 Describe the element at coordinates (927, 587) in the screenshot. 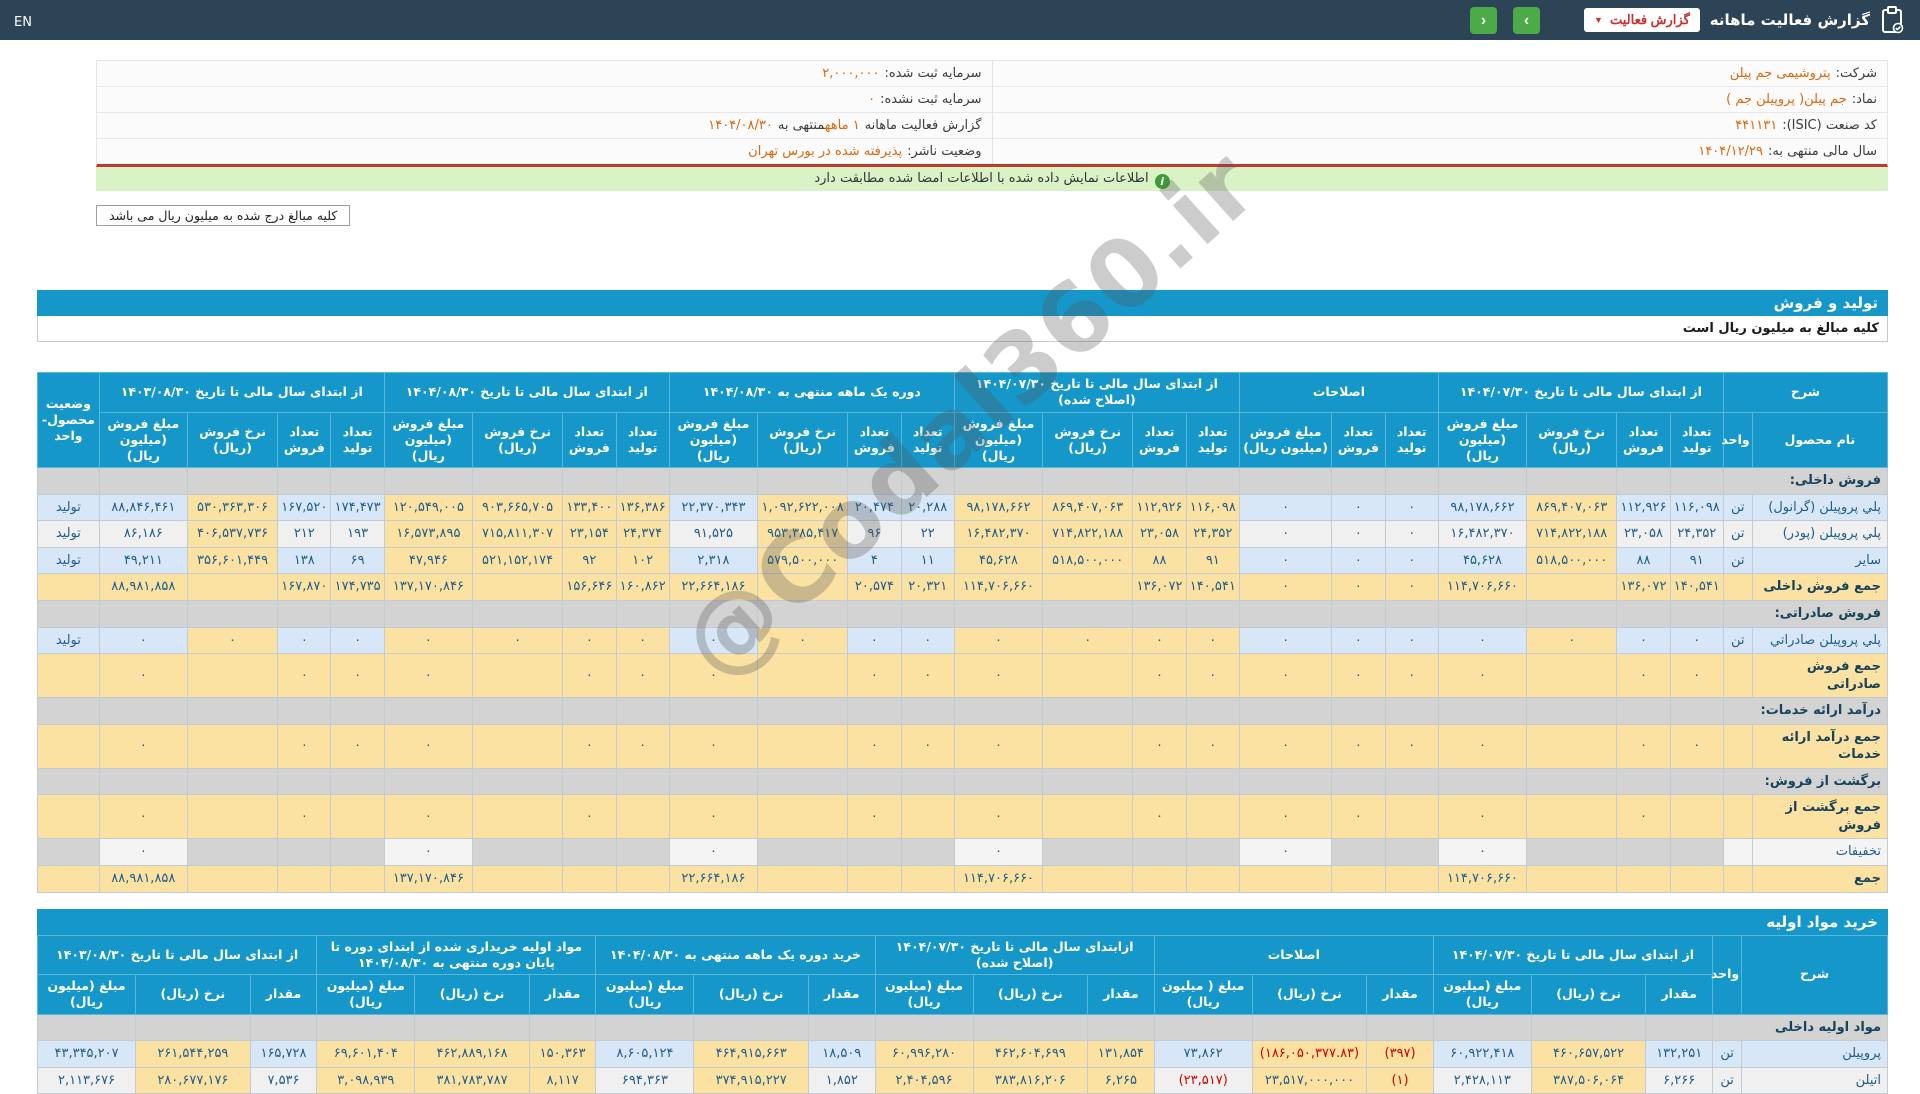

I see `table-cell: ۲۰,۳۲۱` at that location.